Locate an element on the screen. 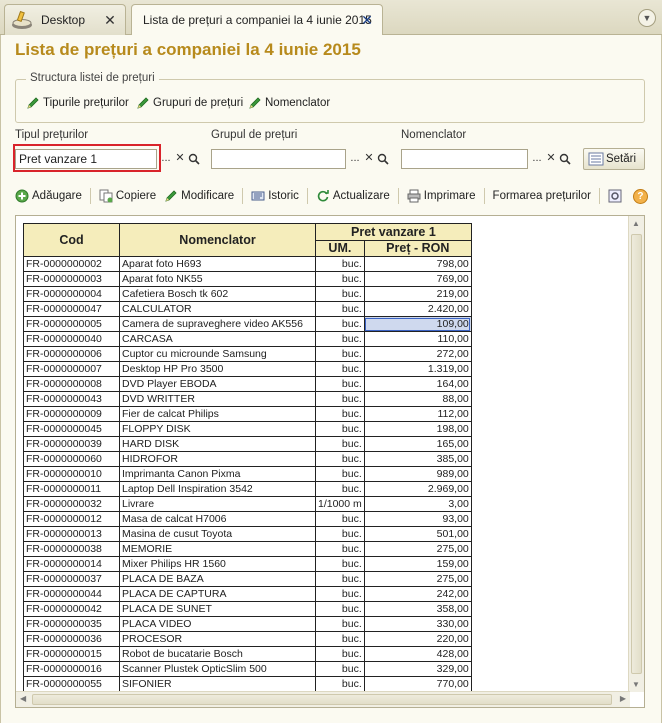 This screenshot has width=662, height=723. refresh-button: Actualizare is located at coordinates (353, 196).